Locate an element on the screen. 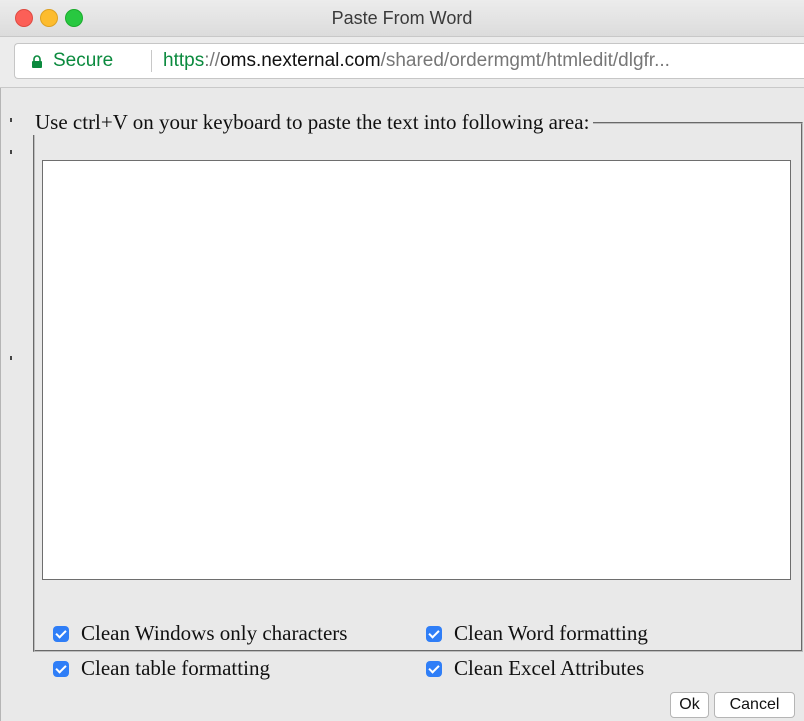 The image size is (804, 721). window-titlebar: Paste From Word is located at coordinates (402, 18).